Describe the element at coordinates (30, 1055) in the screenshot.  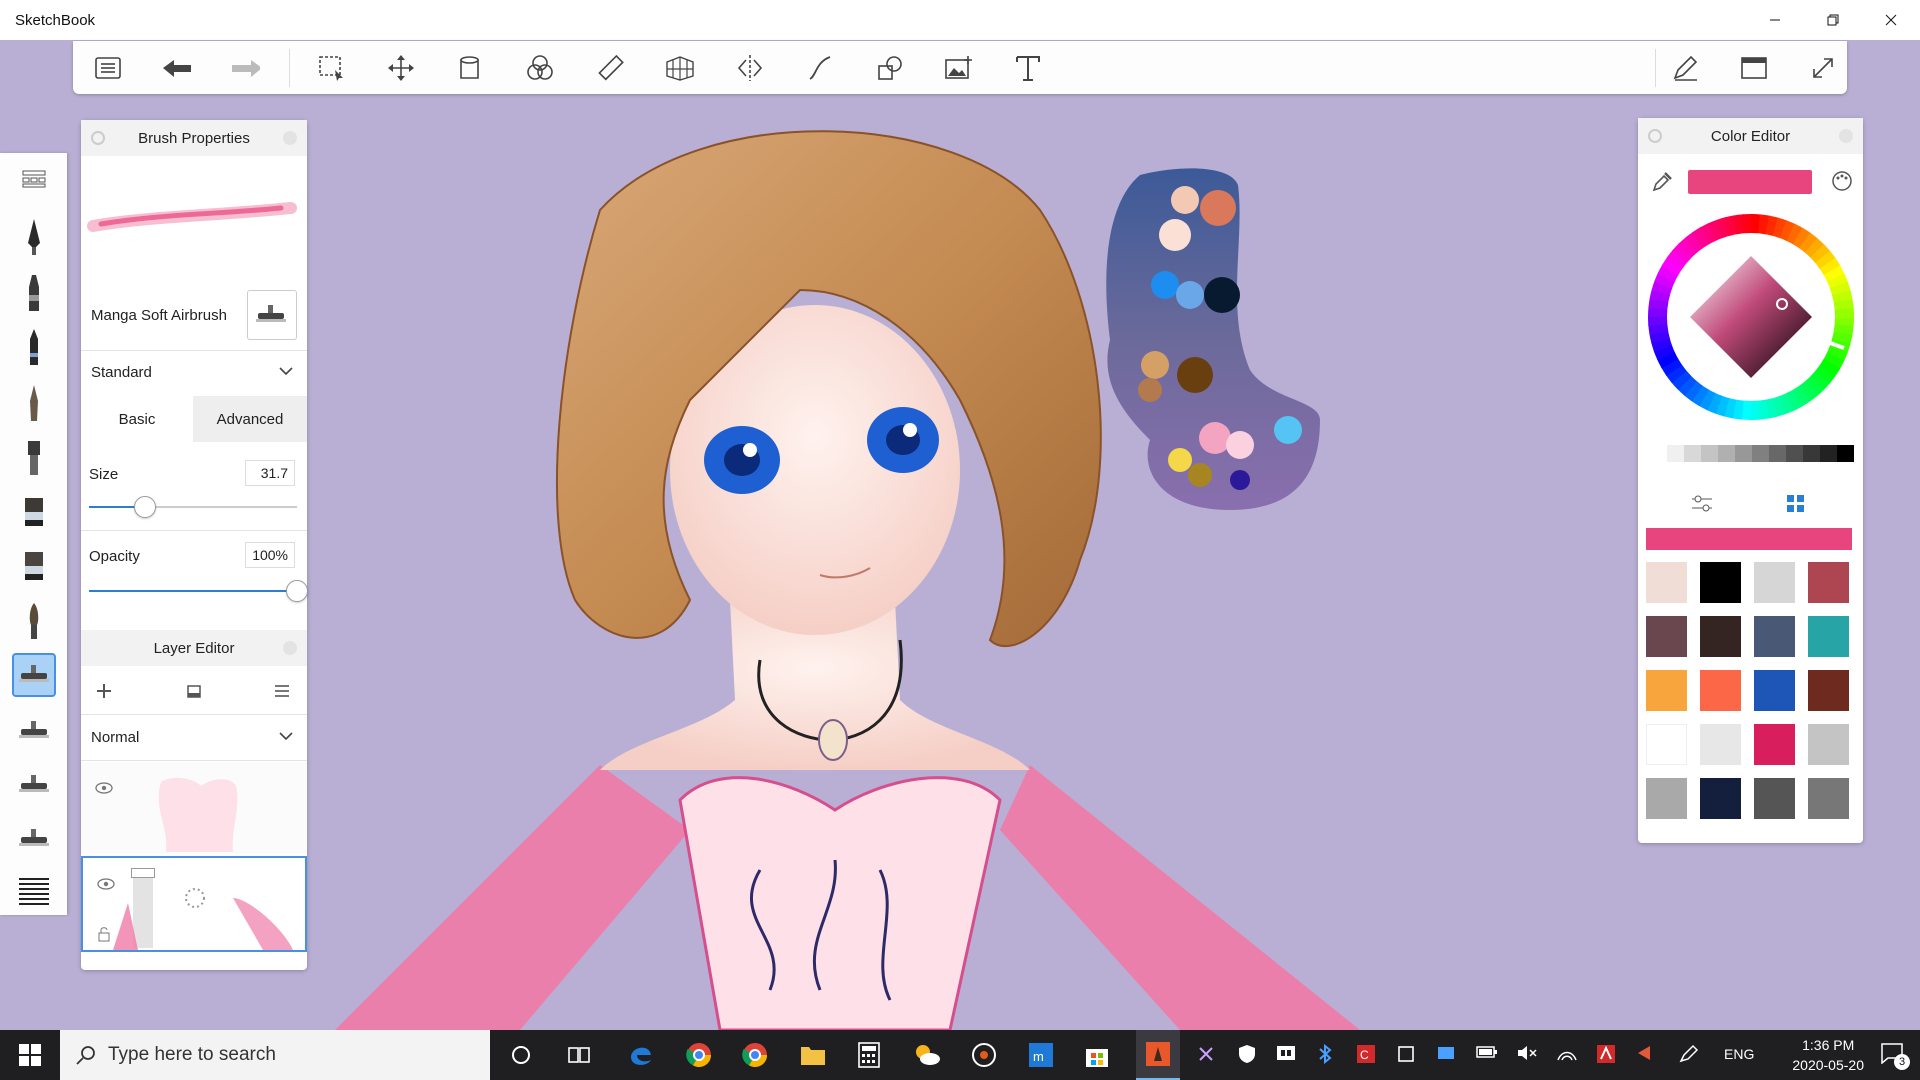
I see `start-button` at that location.